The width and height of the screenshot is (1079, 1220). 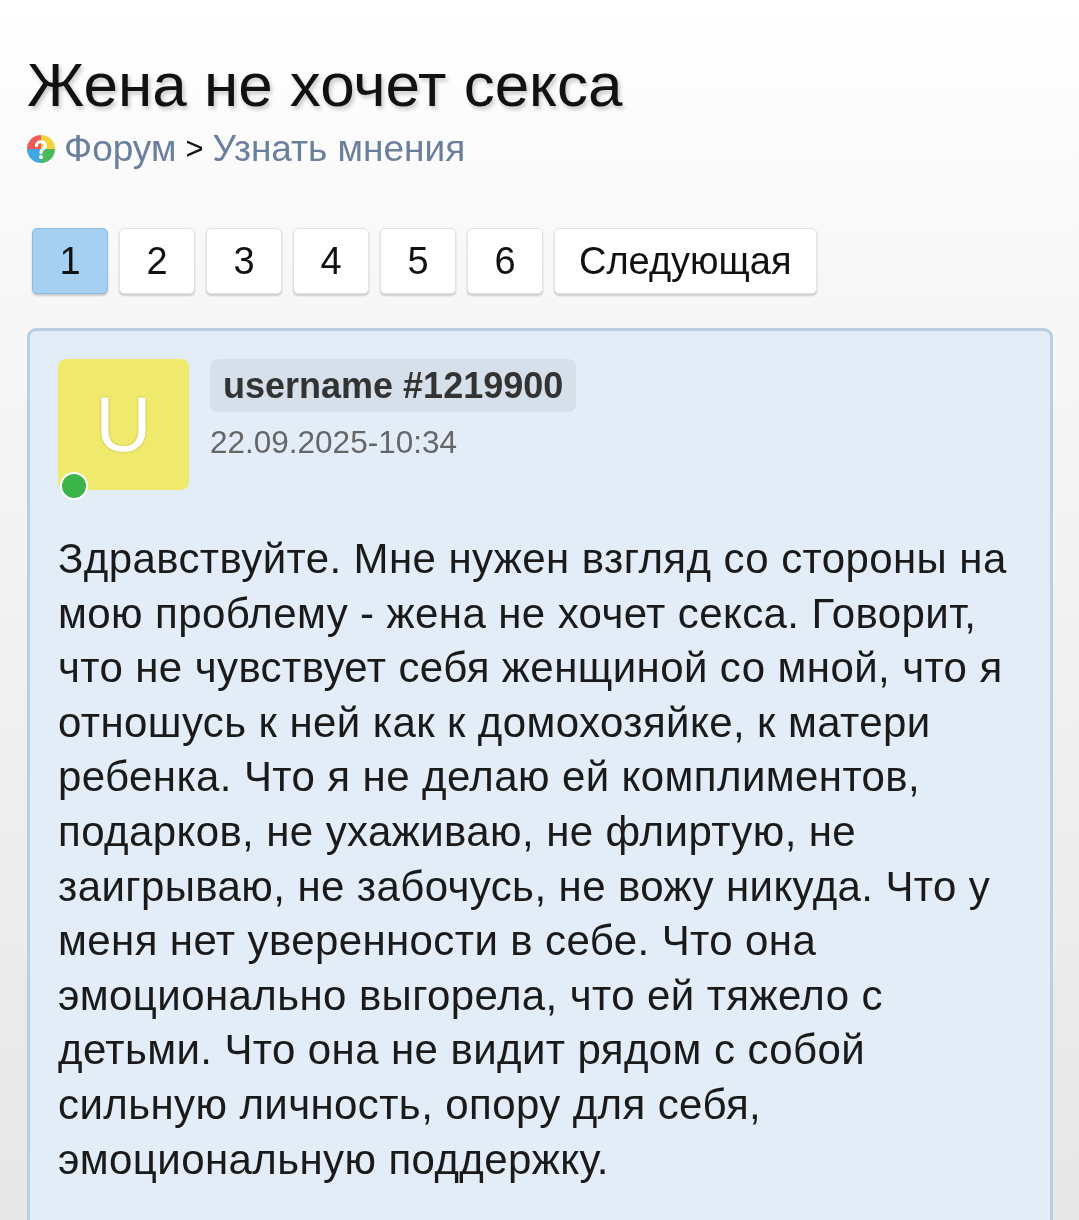 What do you see at coordinates (331, 261) in the screenshot?
I see `page-button: 4` at bounding box center [331, 261].